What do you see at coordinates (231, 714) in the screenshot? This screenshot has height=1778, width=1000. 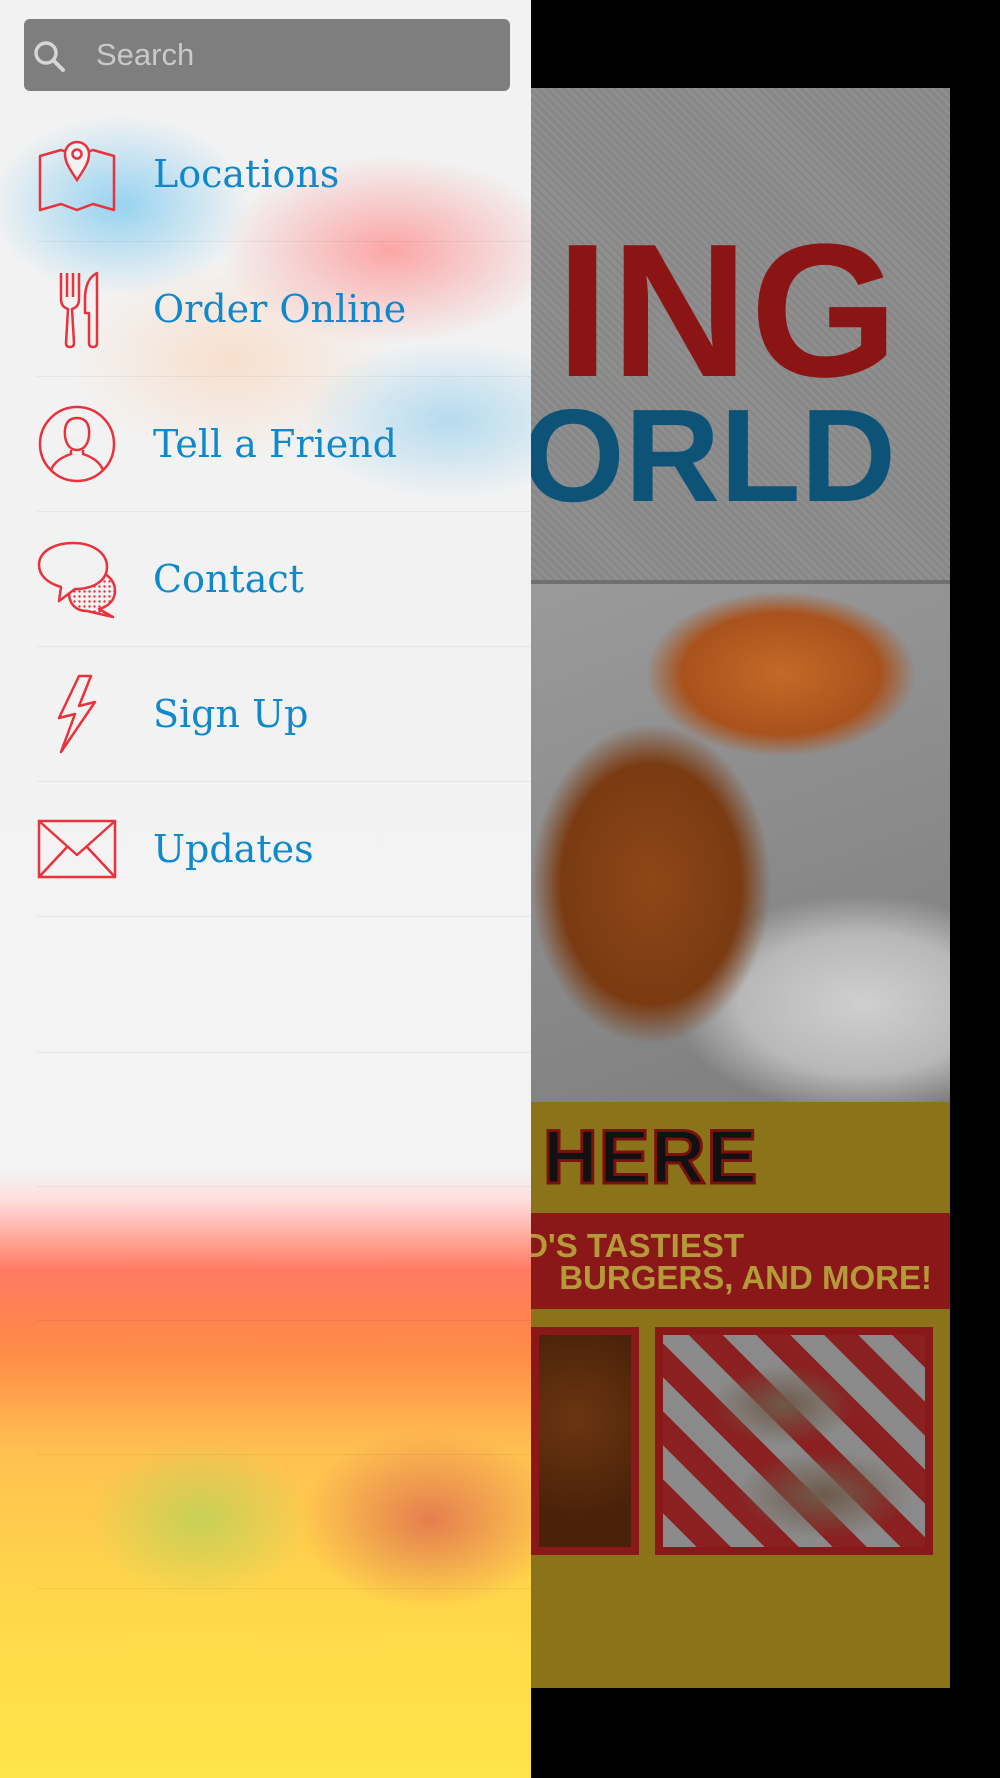 I see `menu-item-label: Sign Up` at bounding box center [231, 714].